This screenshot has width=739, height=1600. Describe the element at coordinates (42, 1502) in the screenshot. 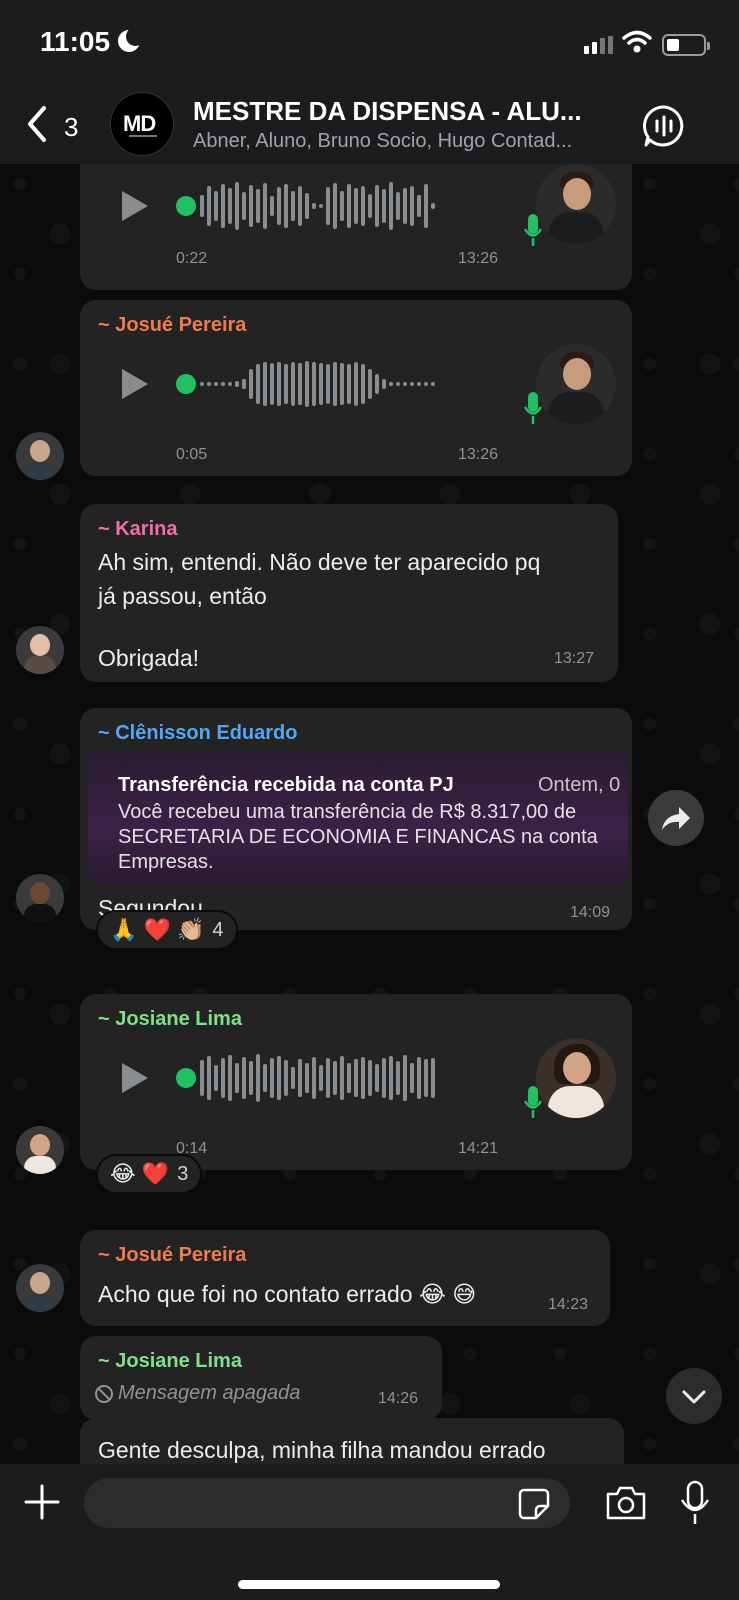

I see `attach-button` at that location.